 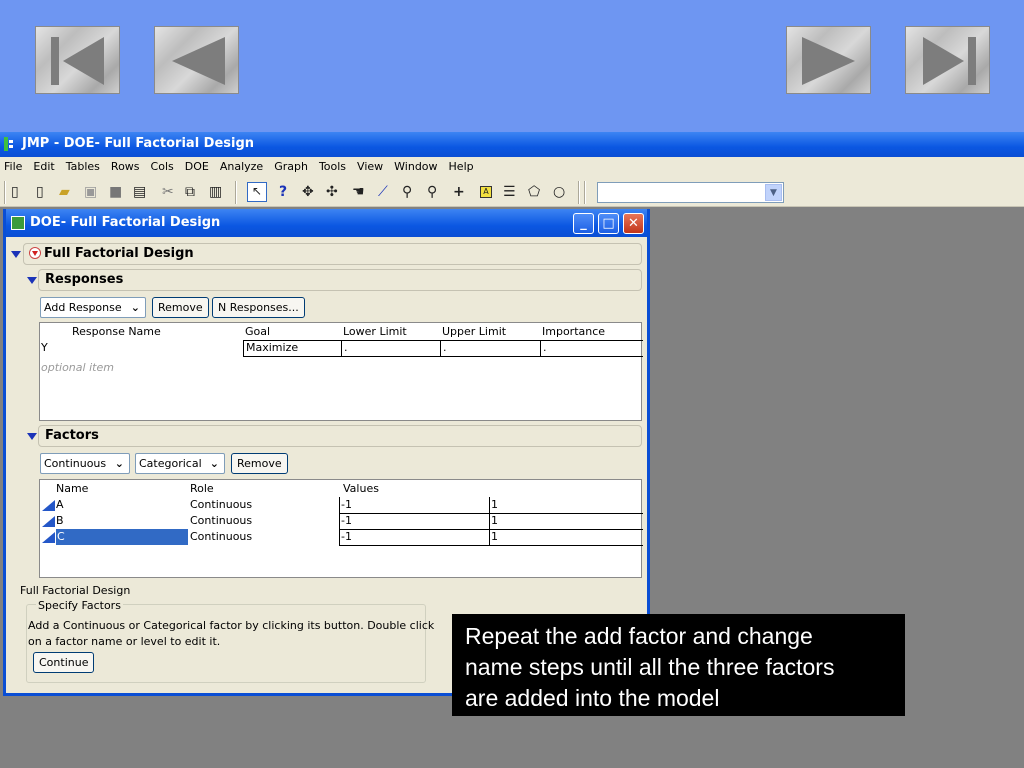 What do you see at coordinates (509, 192) in the screenshot?
I see `line-tool-icon: ☰` at bounding box center [509, 192].